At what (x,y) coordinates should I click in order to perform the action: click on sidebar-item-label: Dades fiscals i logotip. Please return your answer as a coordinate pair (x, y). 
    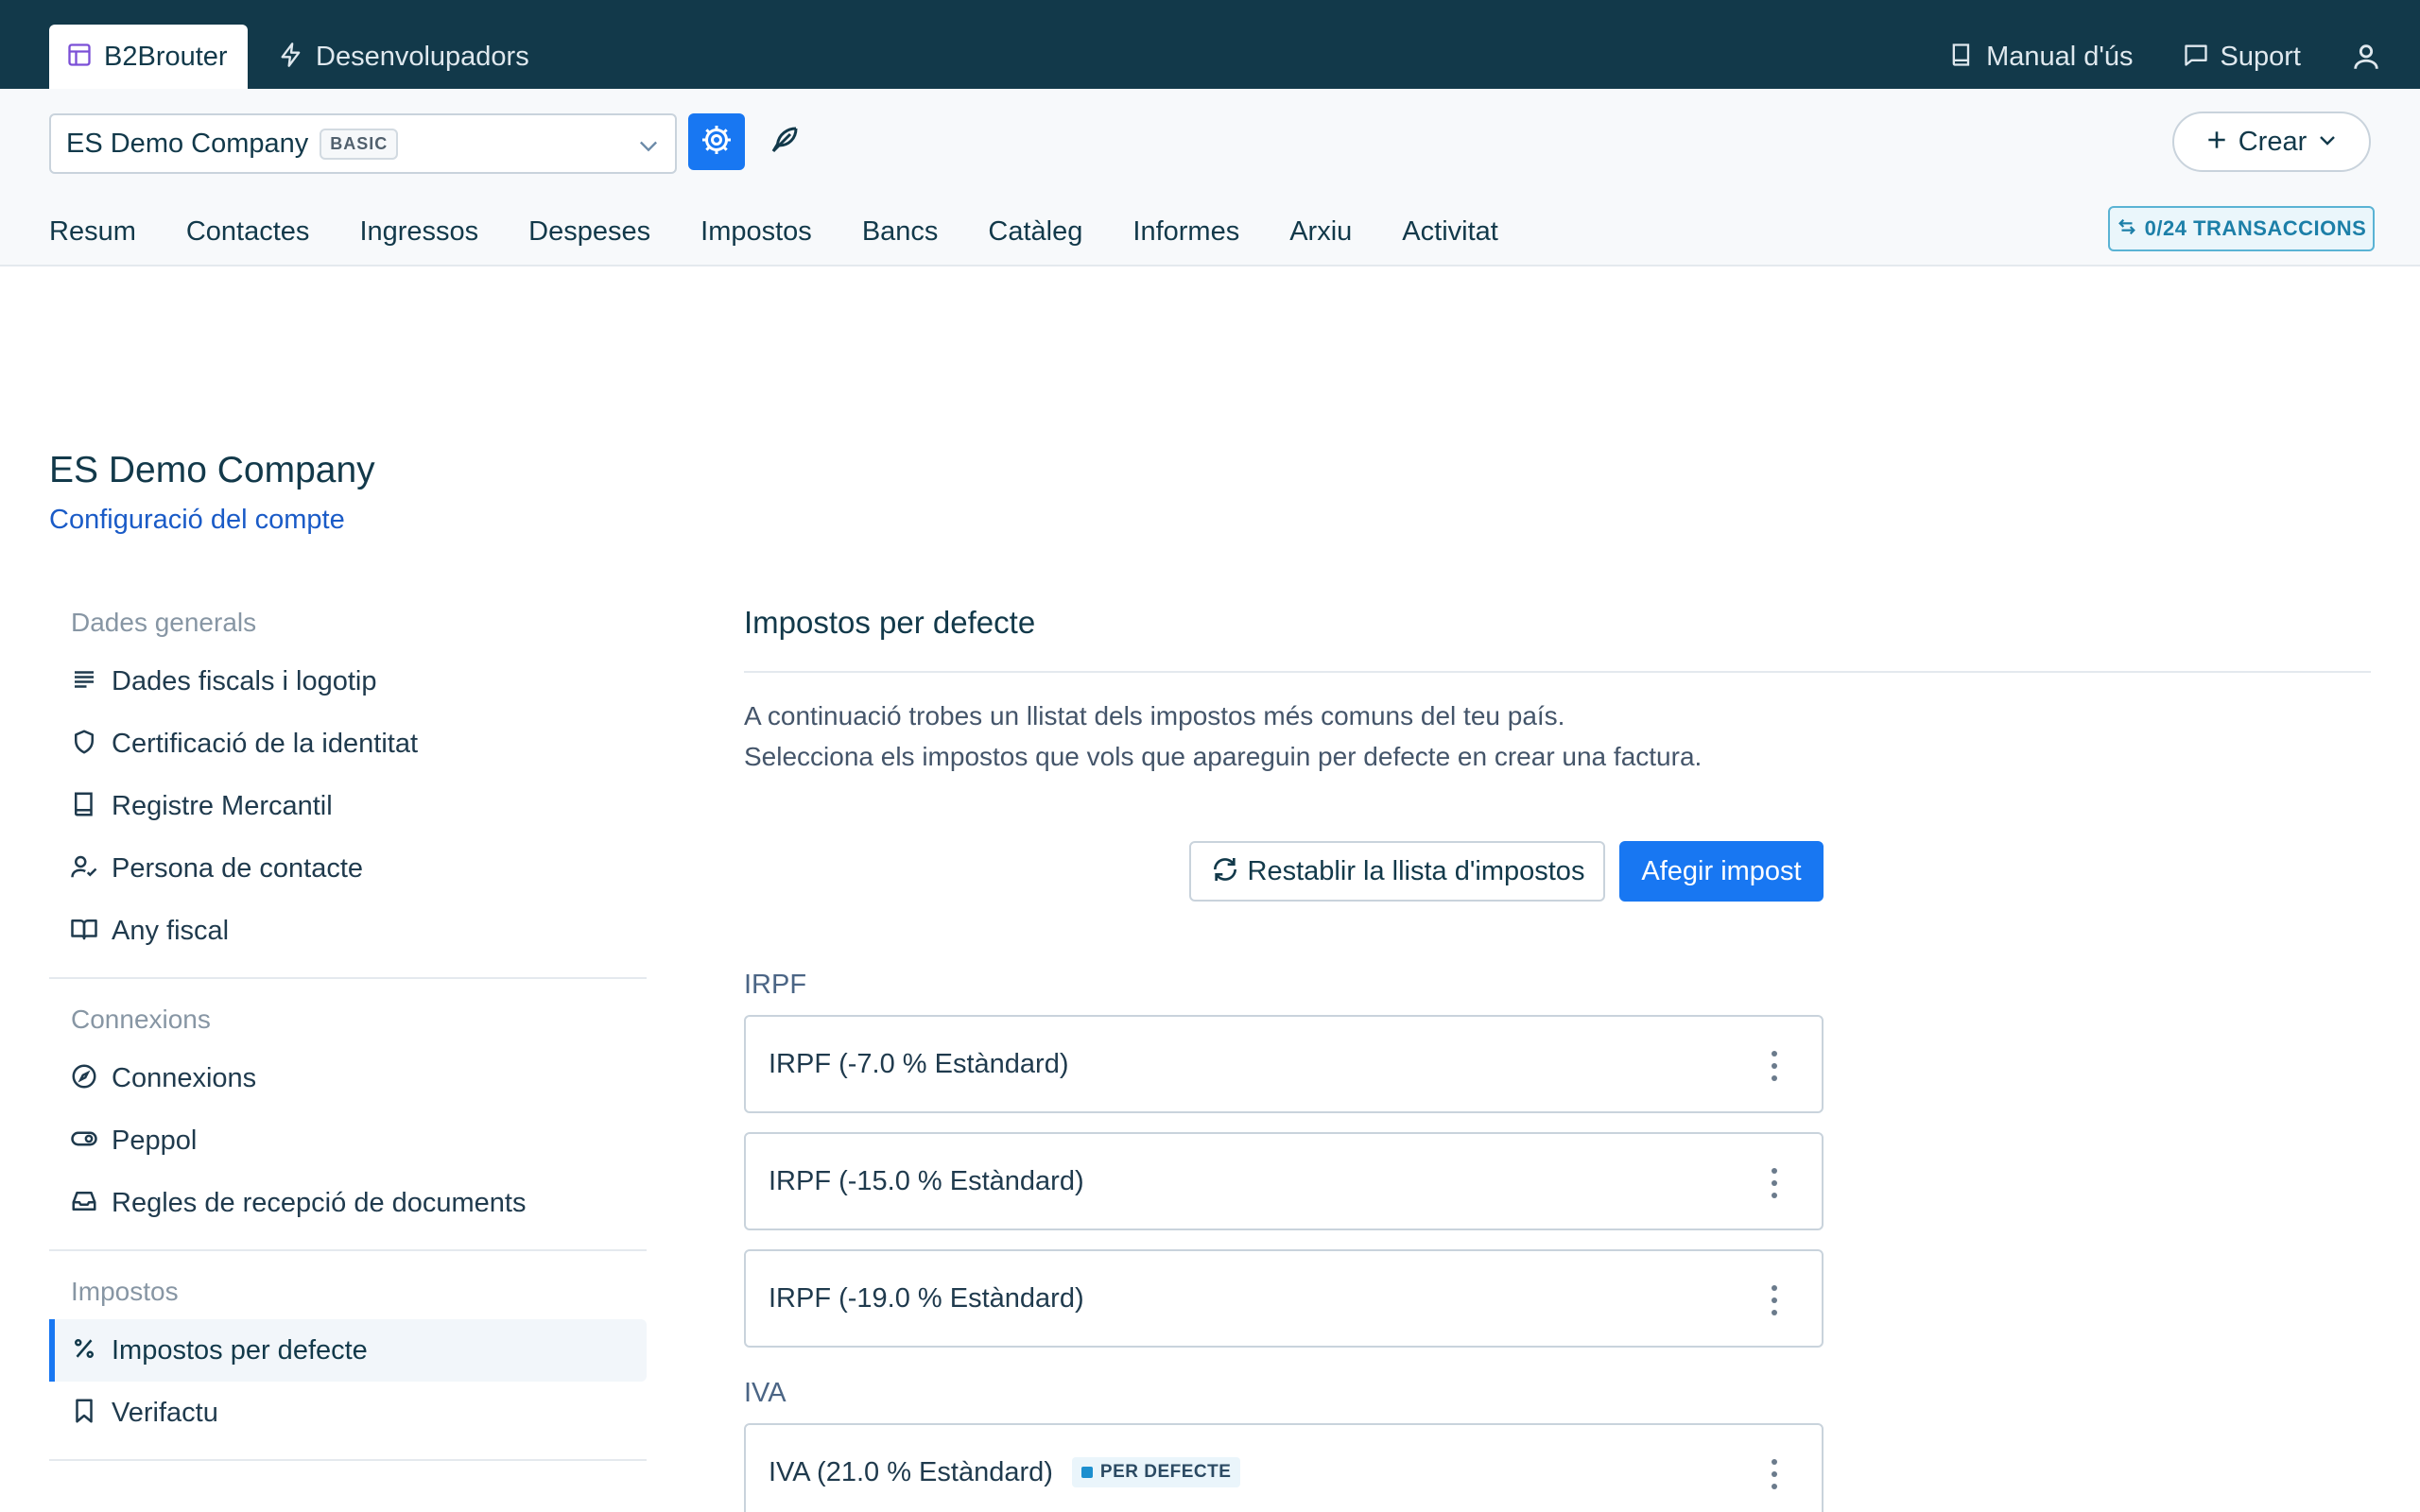
    Looking at the image, I should click on (245, 680).